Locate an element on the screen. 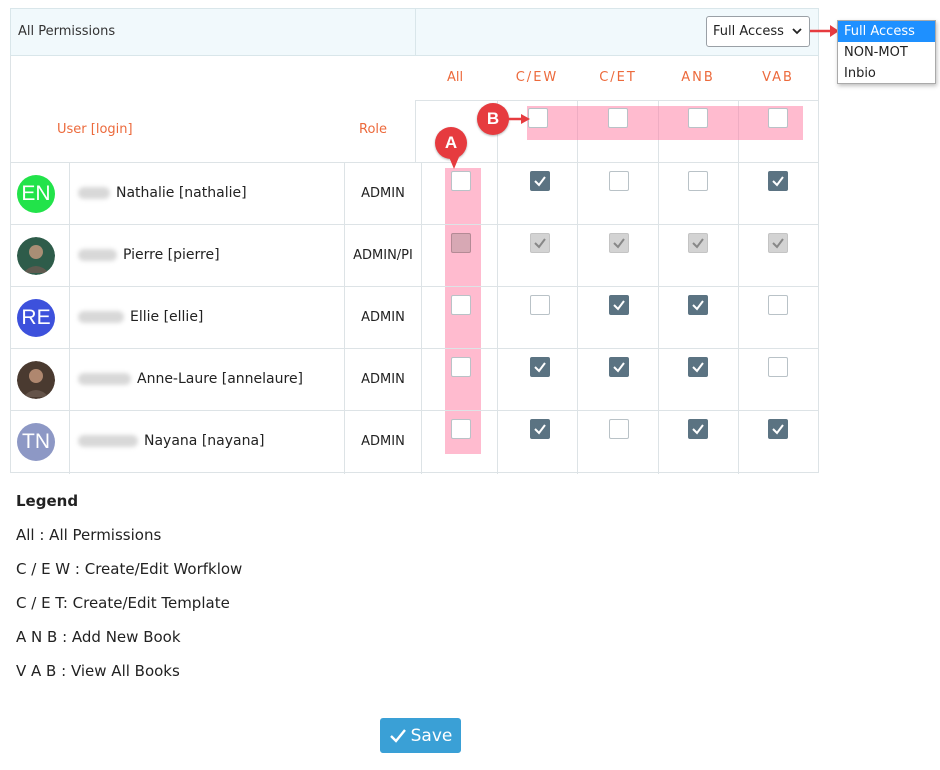  user-login: Anne-Laure [annelaure] is located at coordinates (220, 379).